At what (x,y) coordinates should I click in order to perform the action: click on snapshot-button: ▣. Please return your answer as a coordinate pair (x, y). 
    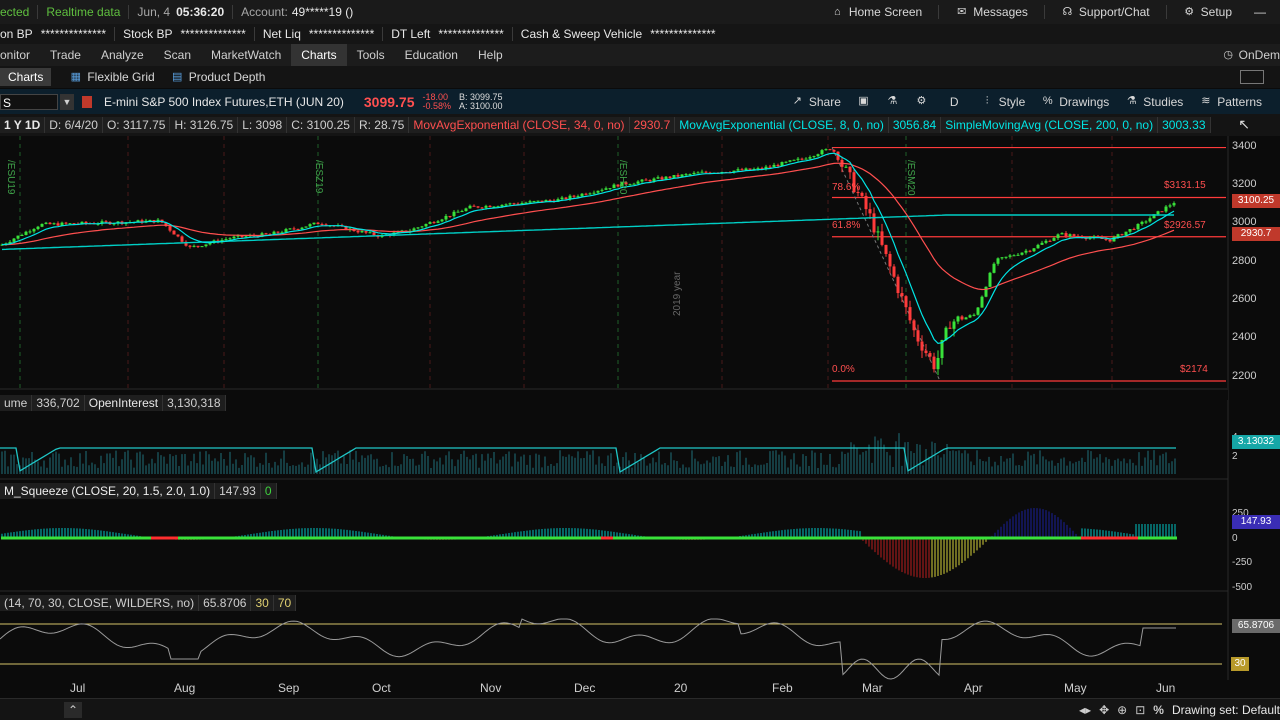
    Looking at the image, I should click on (863, 101).